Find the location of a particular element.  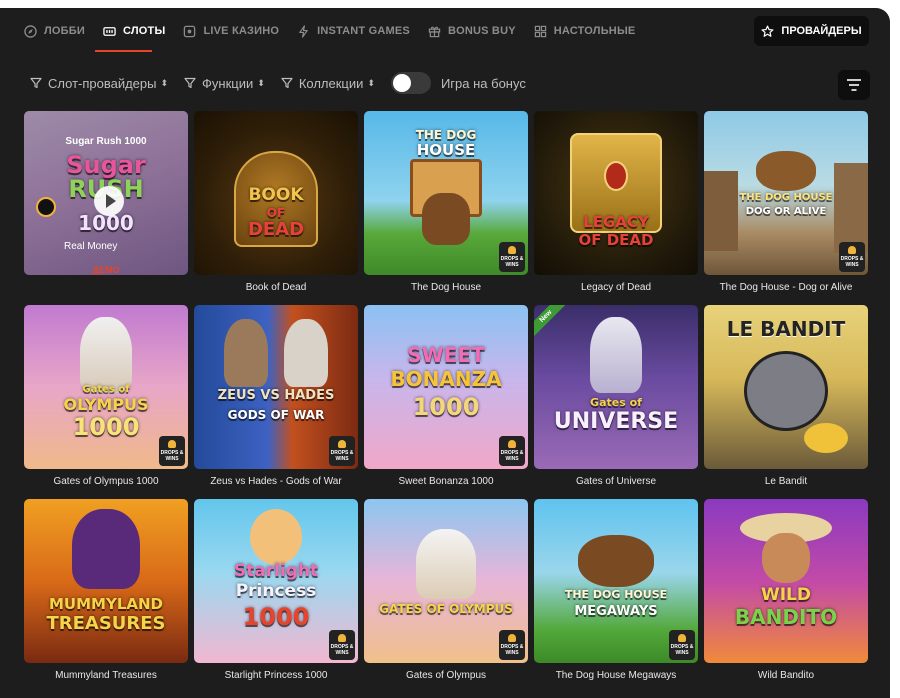

game-thumbnail: BOOK OF DEAD is located at coordinates (276, 193).